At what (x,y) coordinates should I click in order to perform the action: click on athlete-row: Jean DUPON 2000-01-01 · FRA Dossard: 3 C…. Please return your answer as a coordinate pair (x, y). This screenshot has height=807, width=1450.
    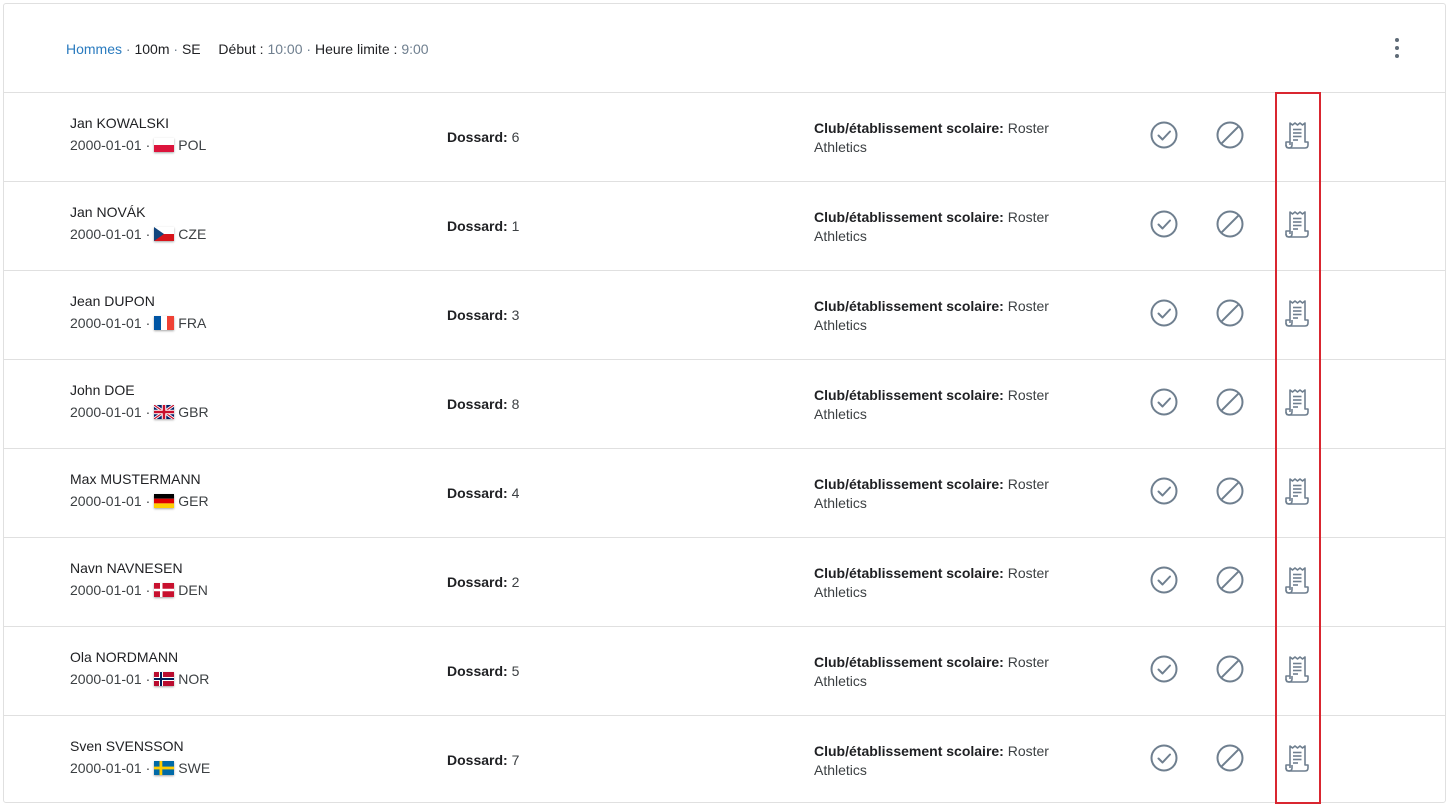
    Looking at the image, I should click on (724, 315).